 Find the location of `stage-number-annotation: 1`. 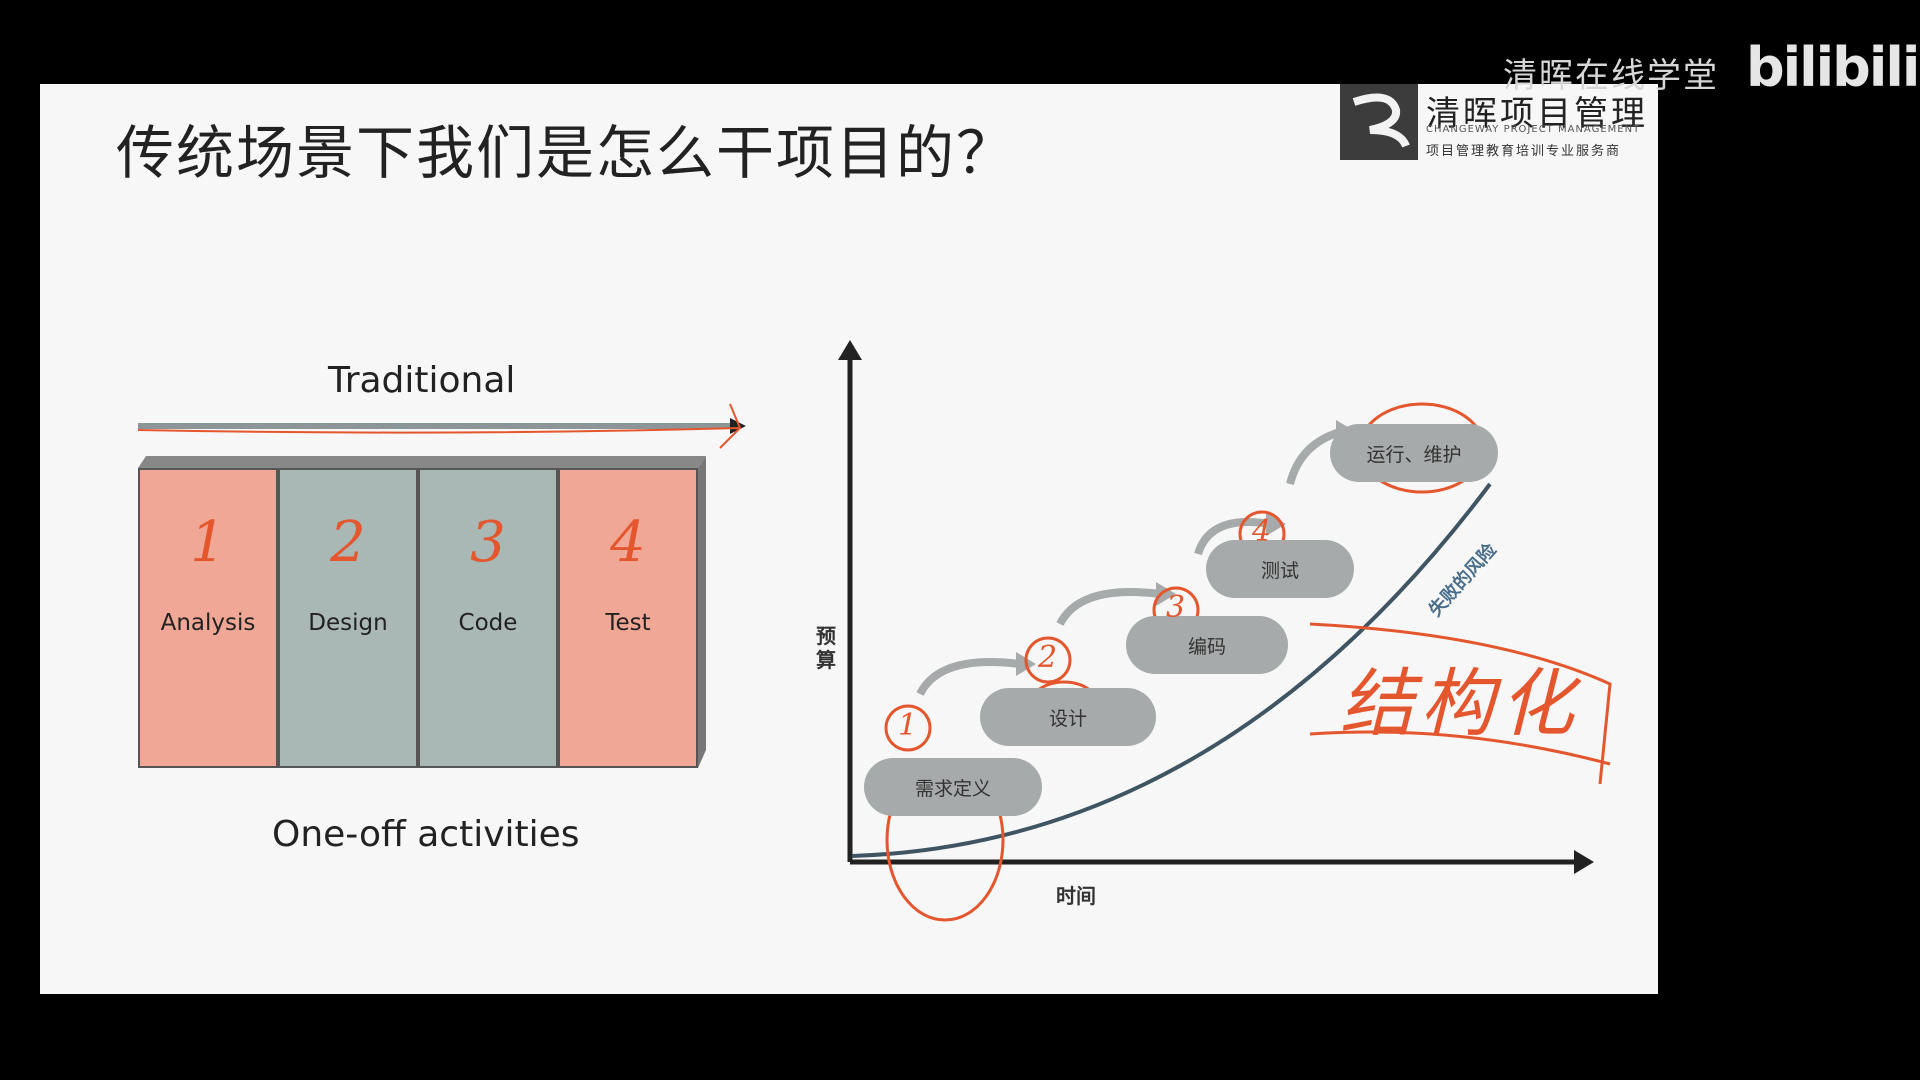

stage-number-annotation: 1 is located at coordinates (908, 725).